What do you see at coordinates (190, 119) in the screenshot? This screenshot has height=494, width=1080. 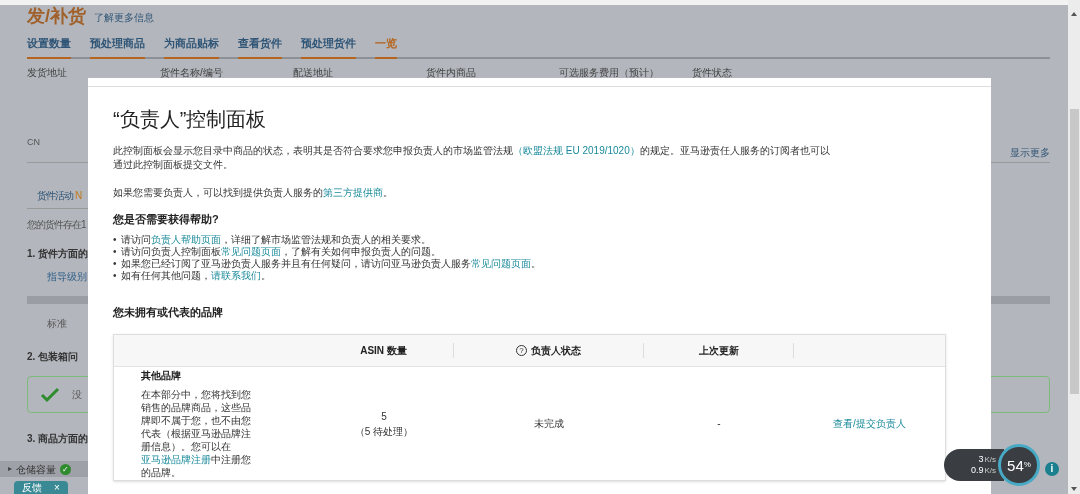 I see `modal-title: “负责人”控制面板` at bounding box center [190, 119].